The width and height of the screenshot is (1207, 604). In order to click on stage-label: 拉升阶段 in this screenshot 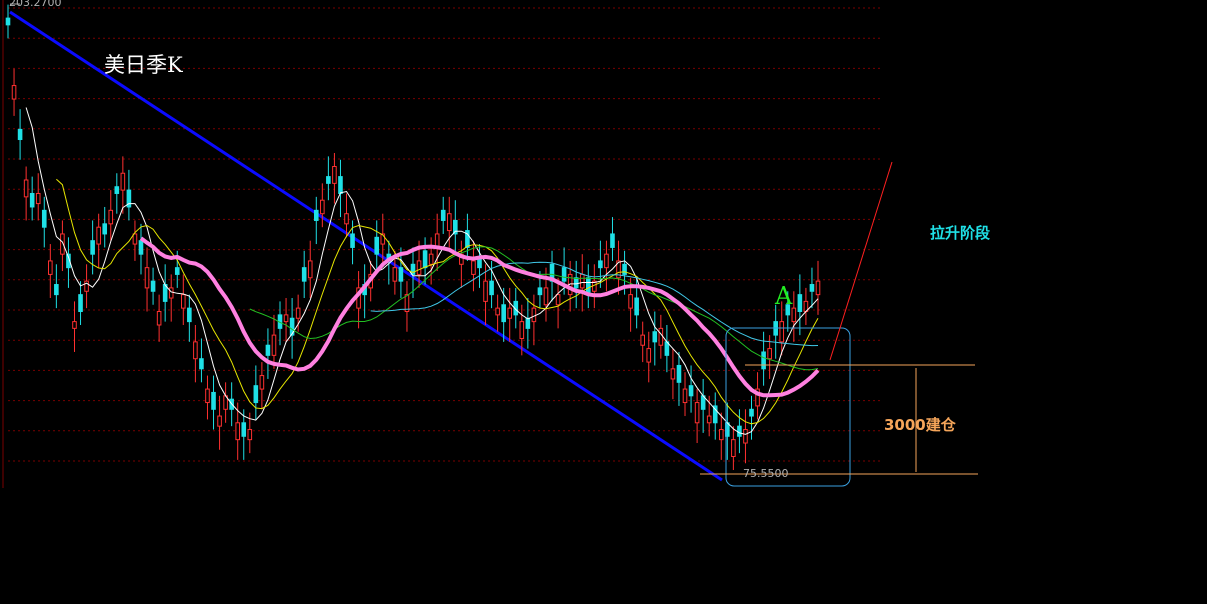, I will do `click(960, 233)`.